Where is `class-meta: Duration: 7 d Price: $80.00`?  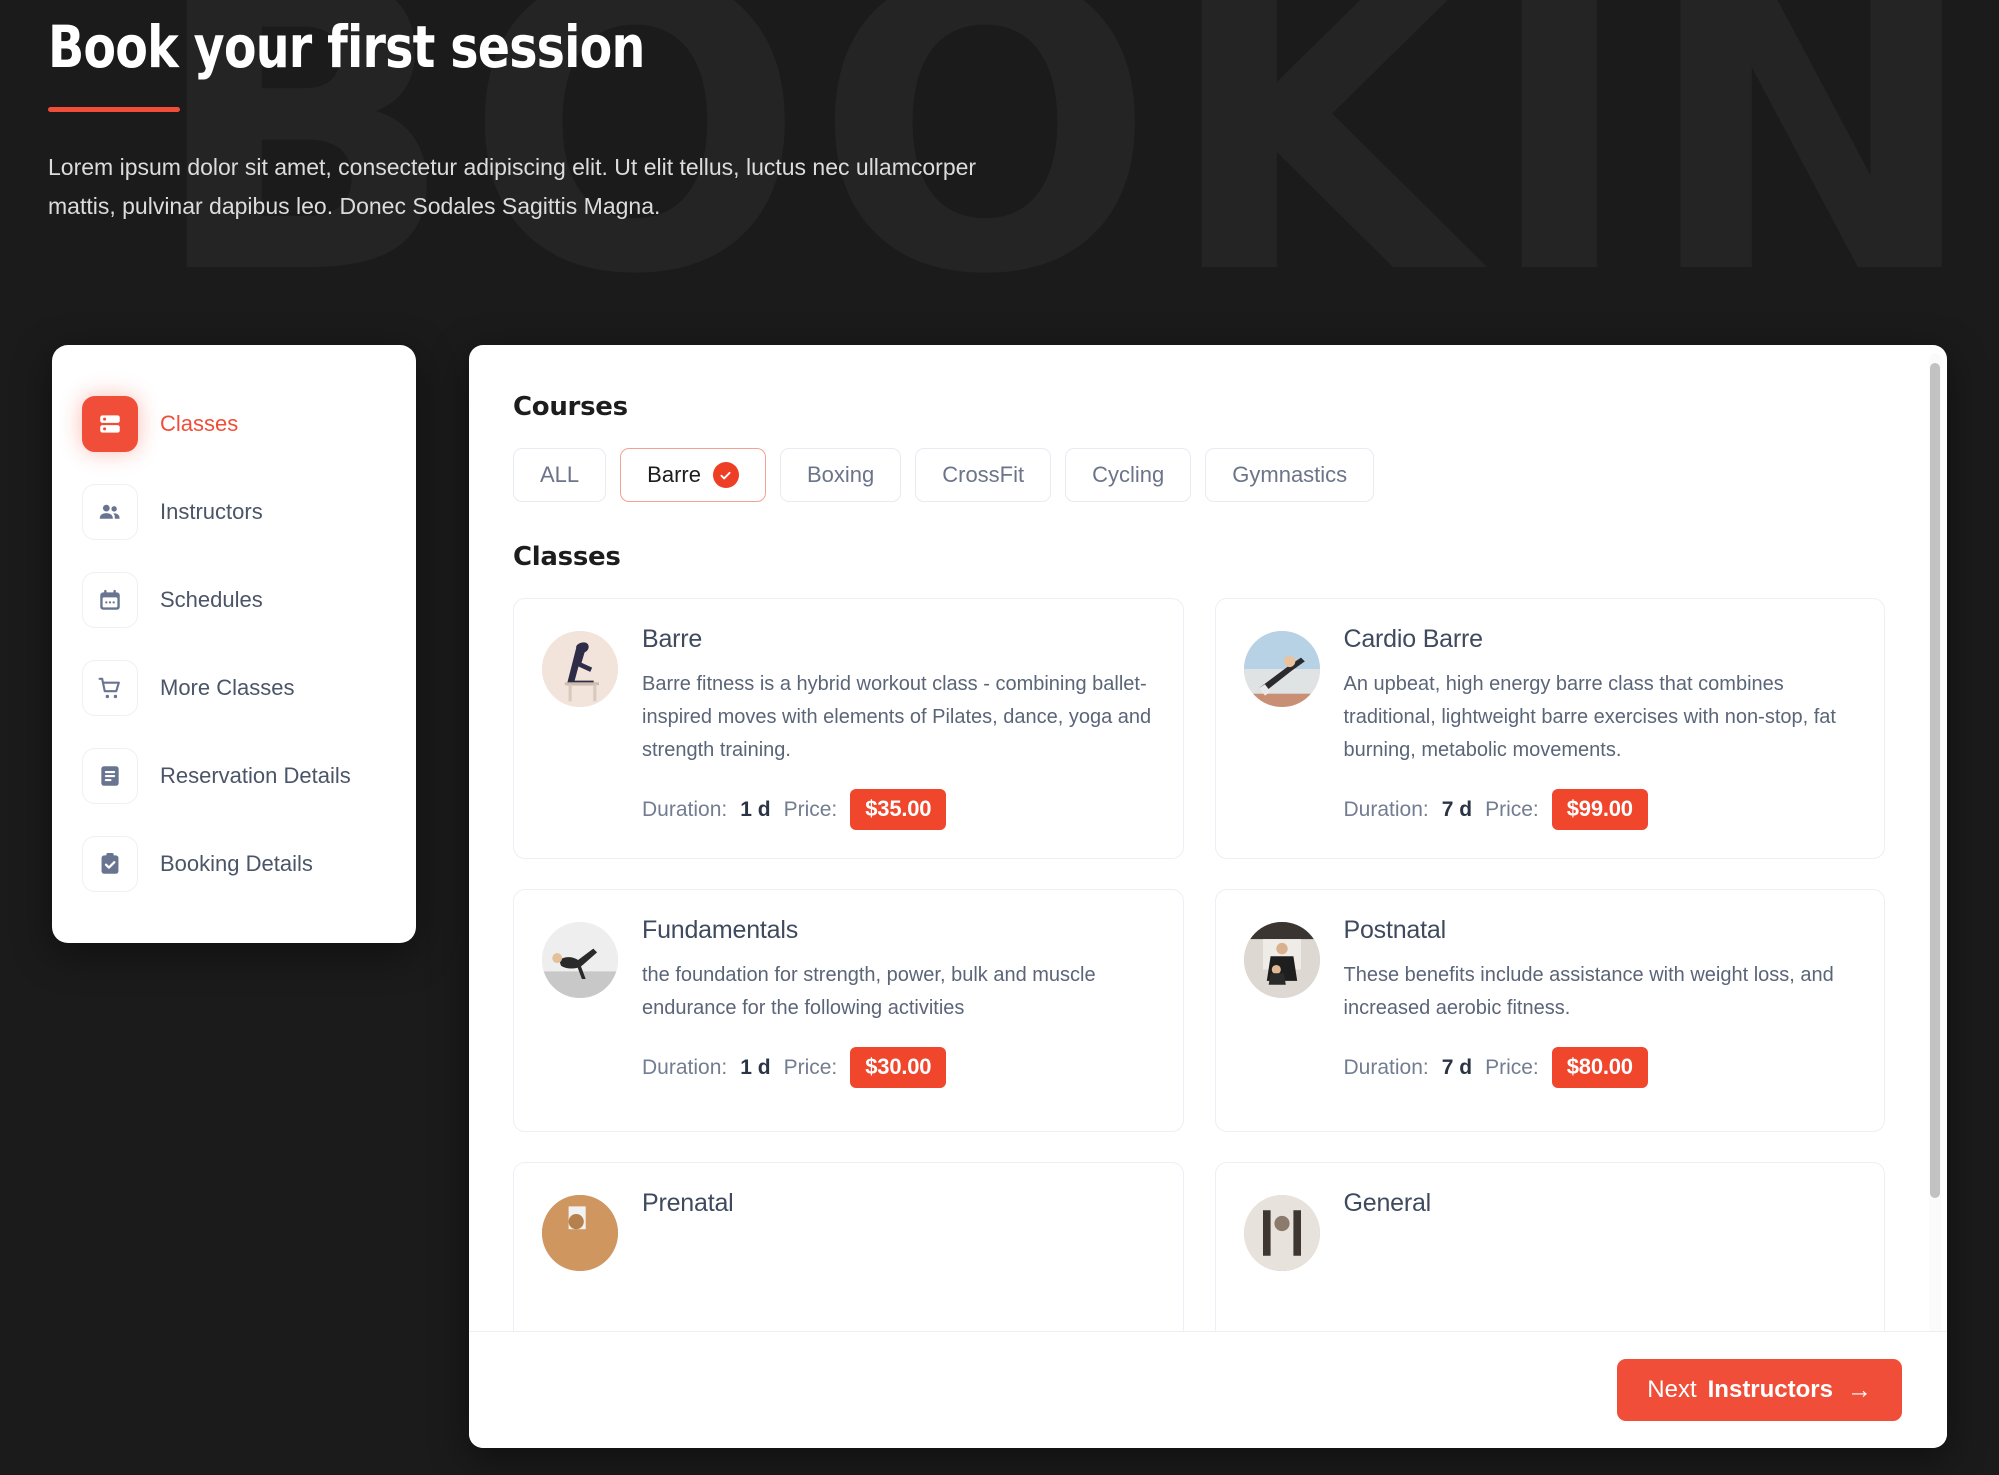
class-meta: Duration: 7 d Price: $80.00 is located at coordinates (1600, 1067).